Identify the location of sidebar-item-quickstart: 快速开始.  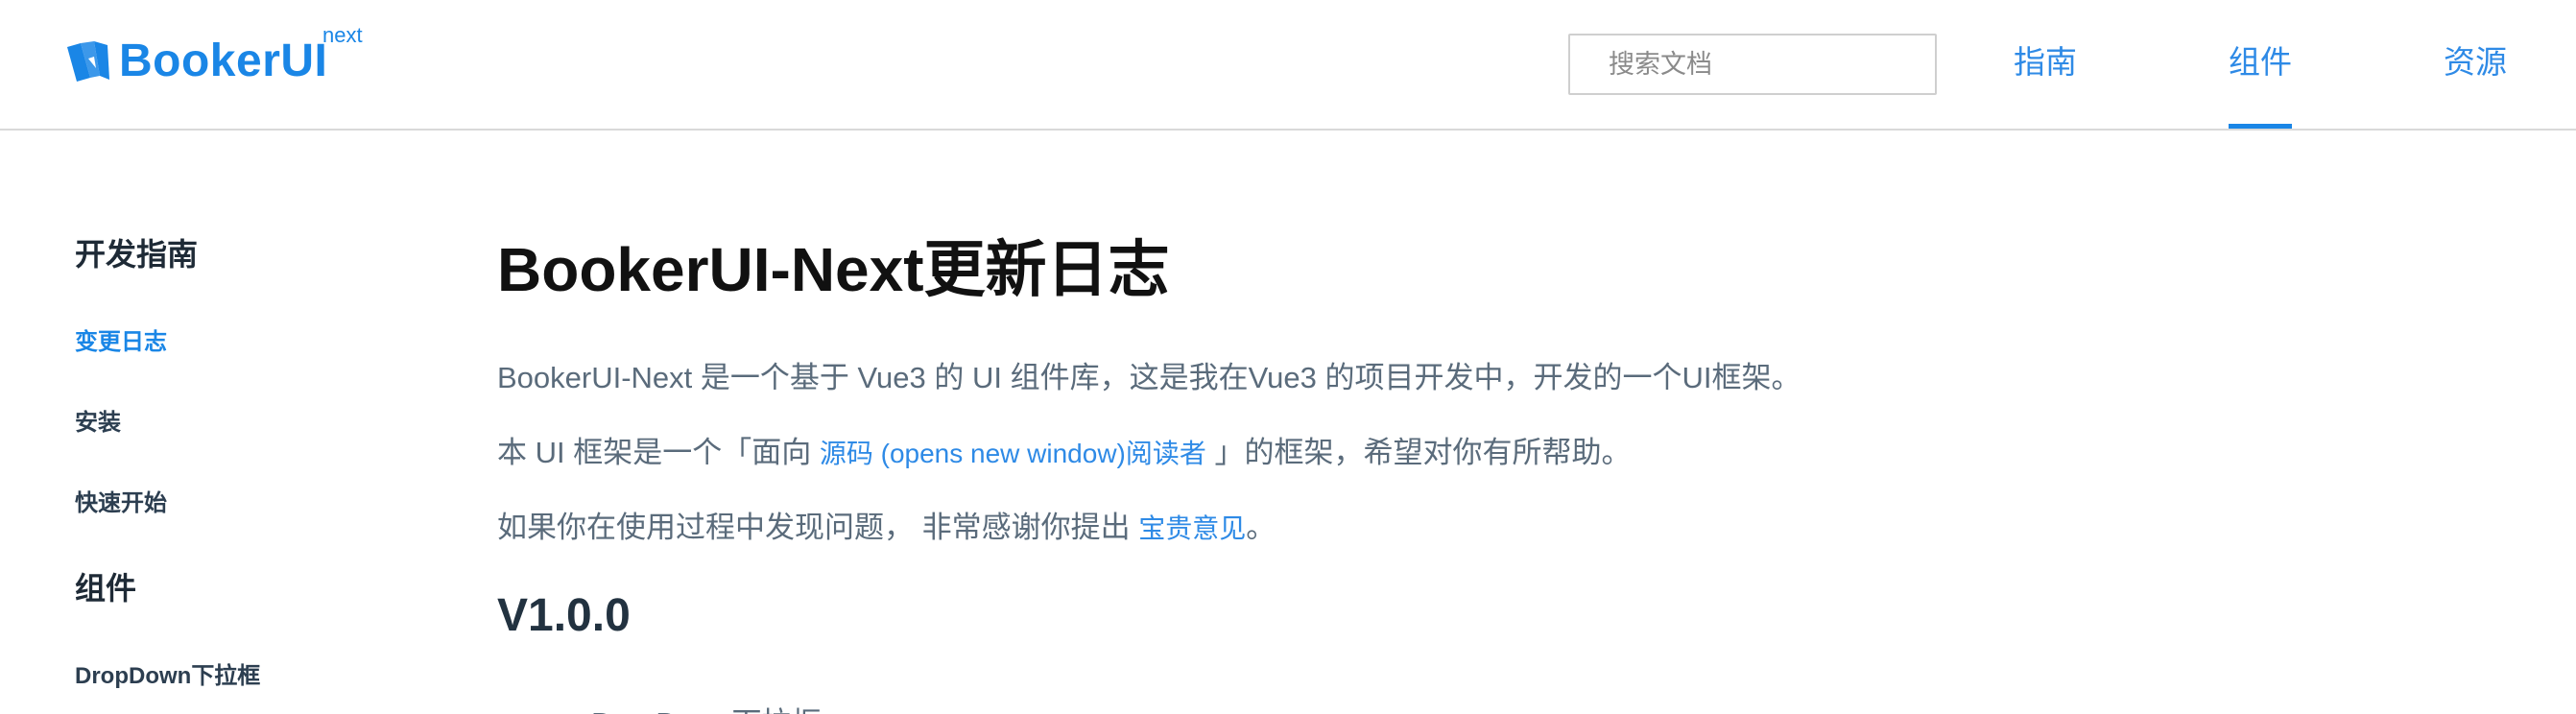
(121, 501).